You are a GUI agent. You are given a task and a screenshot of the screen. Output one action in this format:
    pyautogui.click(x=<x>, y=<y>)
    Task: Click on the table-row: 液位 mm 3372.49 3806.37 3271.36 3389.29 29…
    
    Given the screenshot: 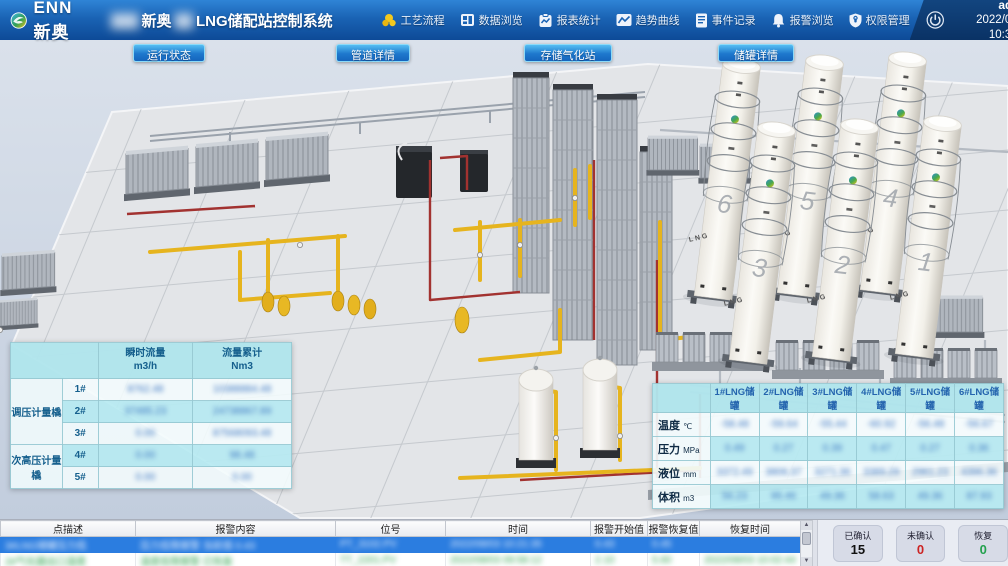 What is the action you would take?
    pyautogui.click(x=828, y=472)
    